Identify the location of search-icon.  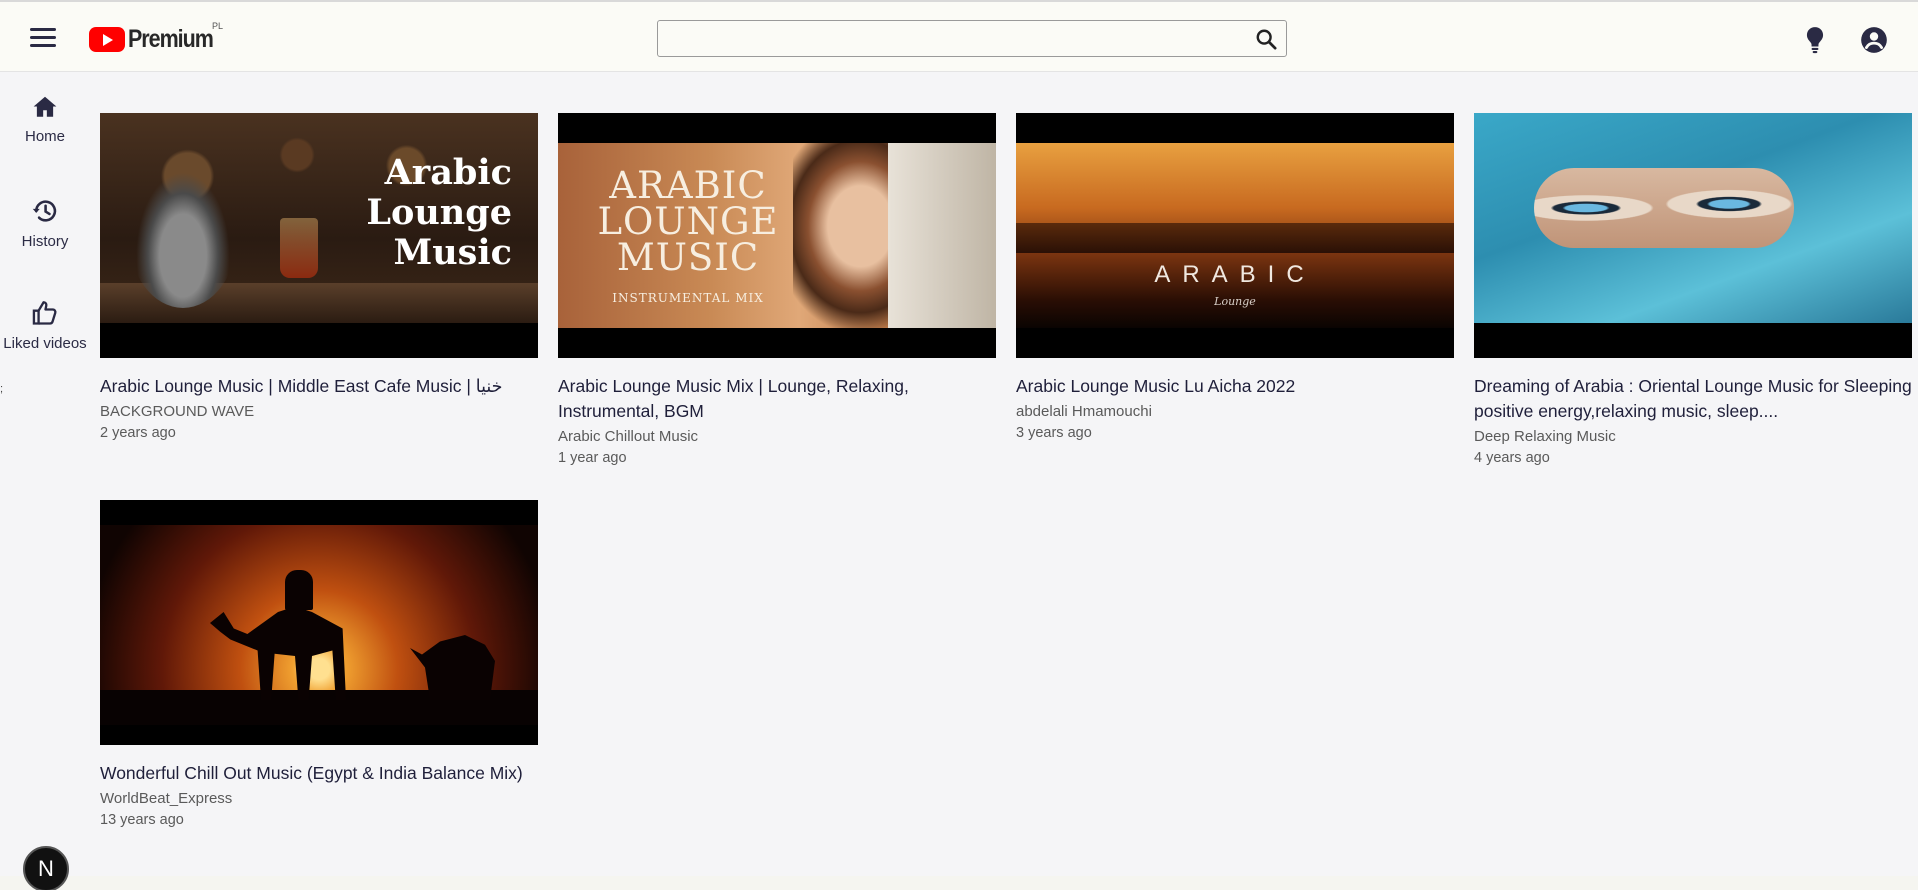
(1266, 39).